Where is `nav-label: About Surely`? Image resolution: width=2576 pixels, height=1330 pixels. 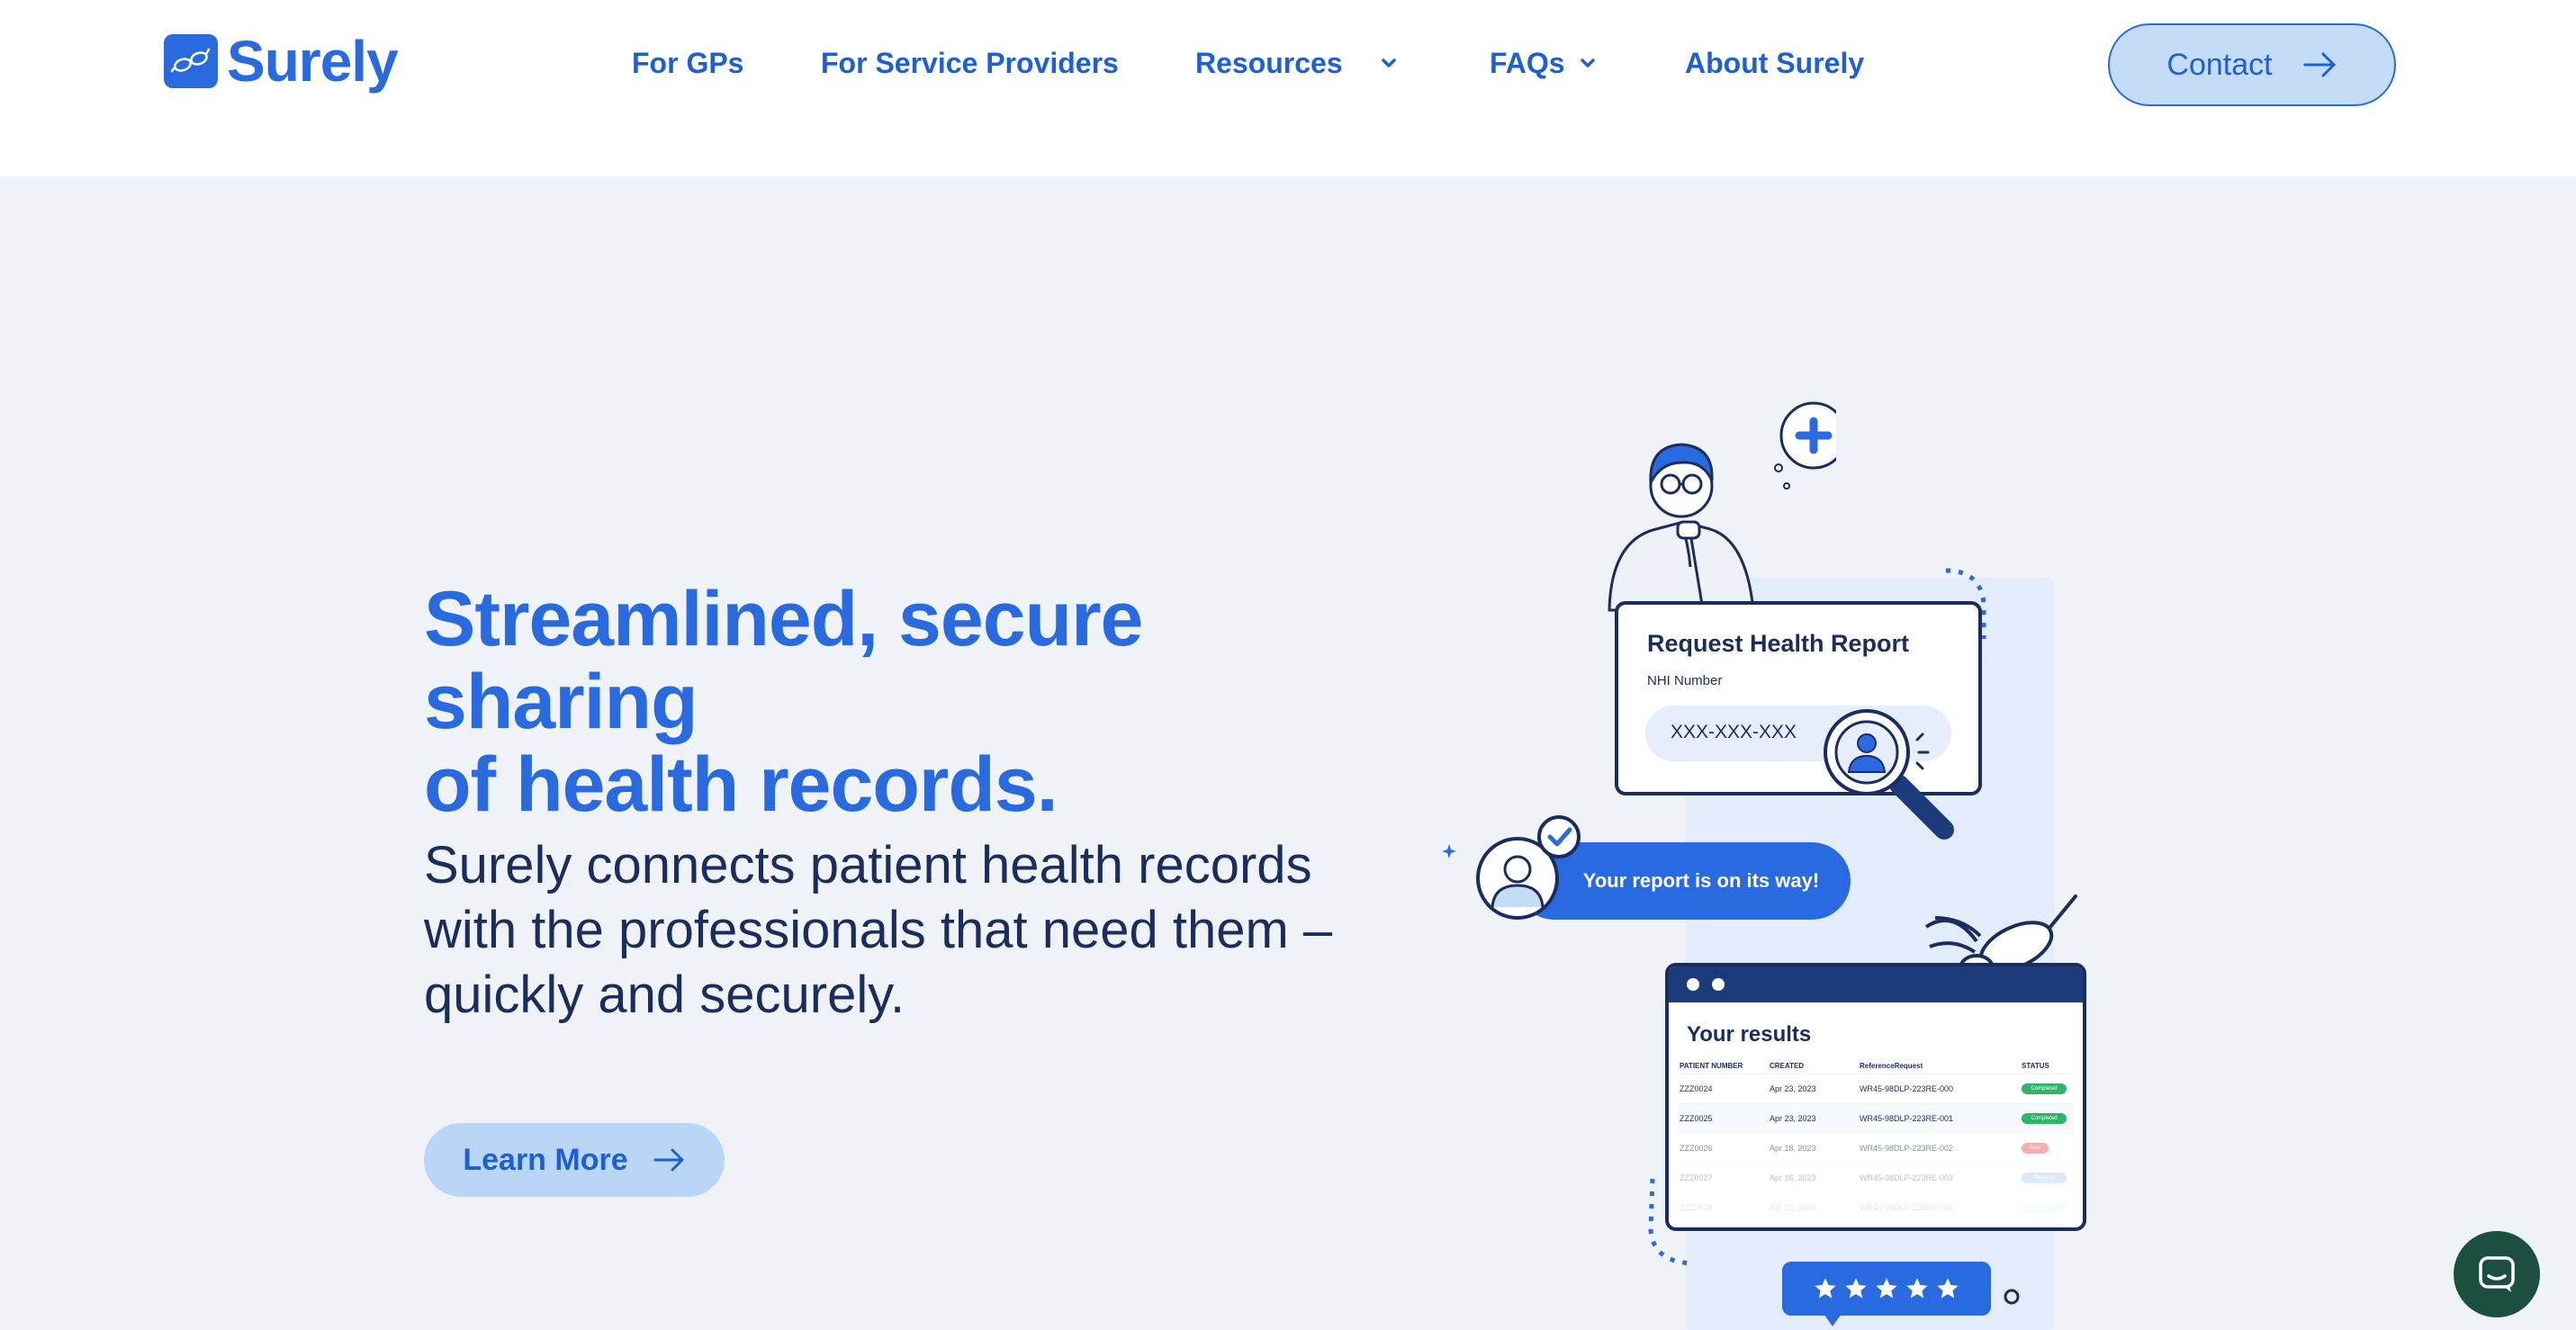
nav-label: About Surely is located at coordinates (1775, 62).